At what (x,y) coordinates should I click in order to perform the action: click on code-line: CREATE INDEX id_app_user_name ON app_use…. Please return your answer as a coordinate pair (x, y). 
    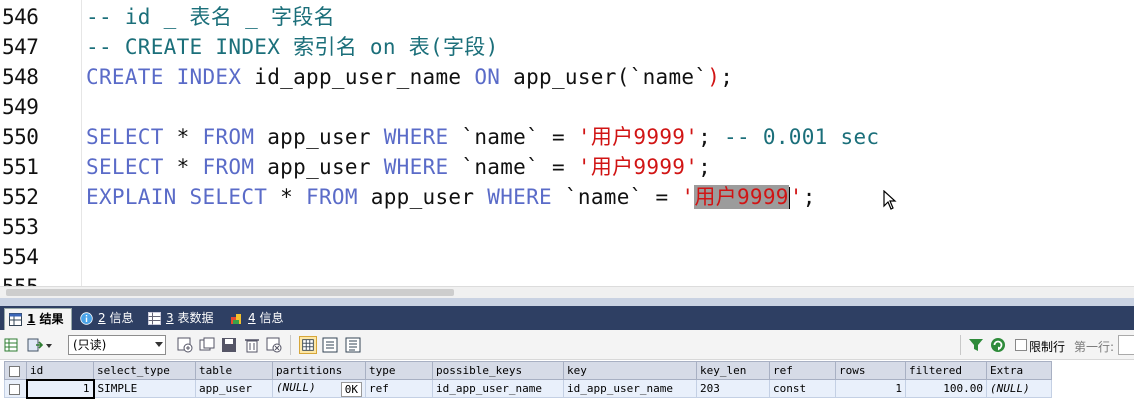
    Looking at the image, I should click on (409, 77).